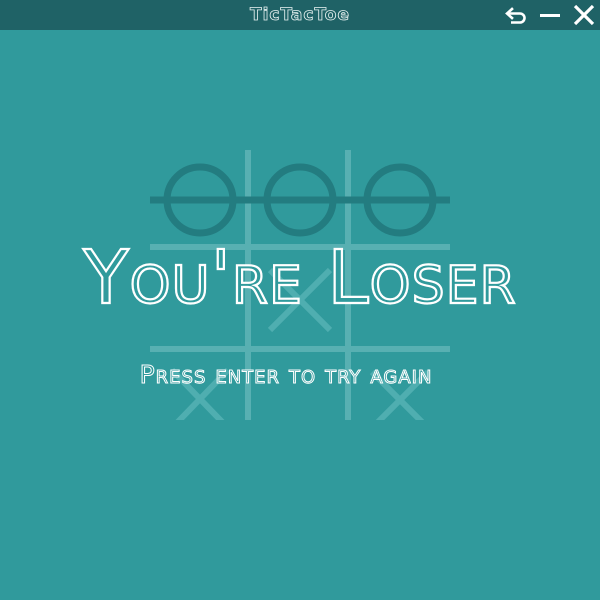 Image resolution: width=600 pixels, height=600 pixels. I want to click on restart-button, so click(516, 15).